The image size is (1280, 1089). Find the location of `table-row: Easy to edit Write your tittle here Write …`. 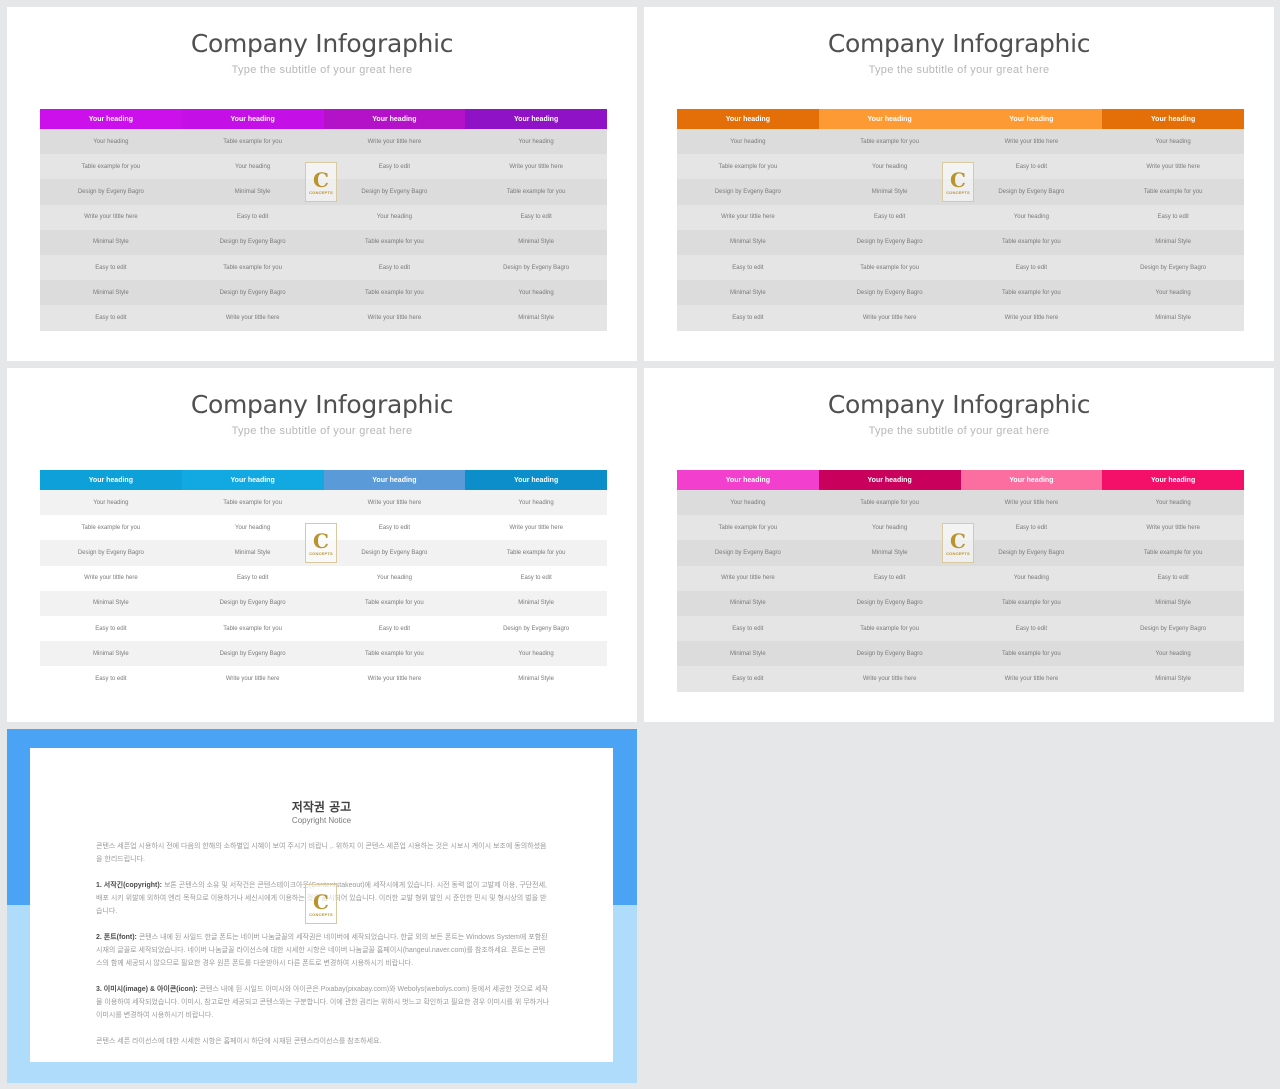

table-row: Easy to edit Write your tittle here Write … is located at coordinates (960, 679).